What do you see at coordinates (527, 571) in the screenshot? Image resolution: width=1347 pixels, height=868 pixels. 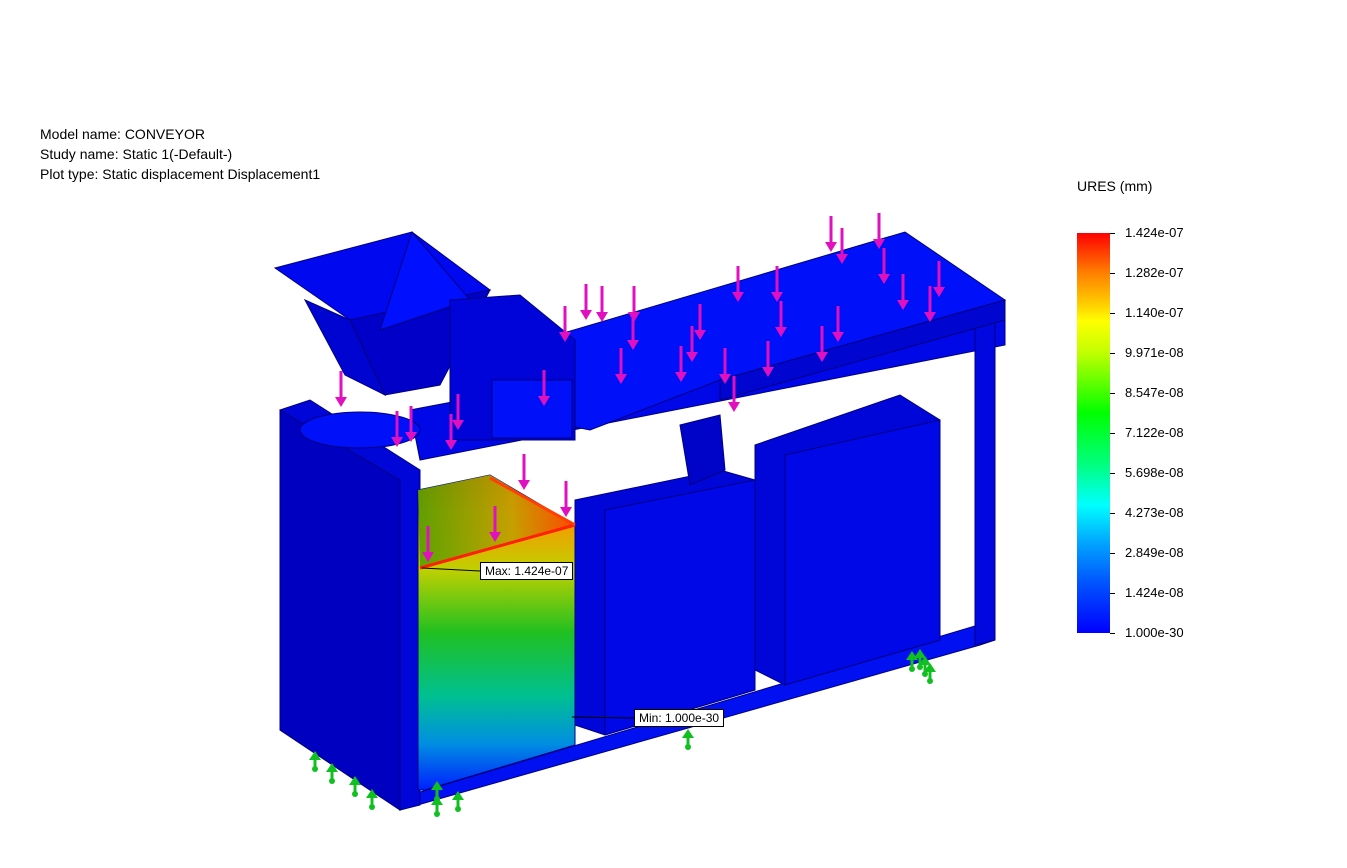 I see `max-callout: Max: 1.424e-07` at bounding box center [527, 571].